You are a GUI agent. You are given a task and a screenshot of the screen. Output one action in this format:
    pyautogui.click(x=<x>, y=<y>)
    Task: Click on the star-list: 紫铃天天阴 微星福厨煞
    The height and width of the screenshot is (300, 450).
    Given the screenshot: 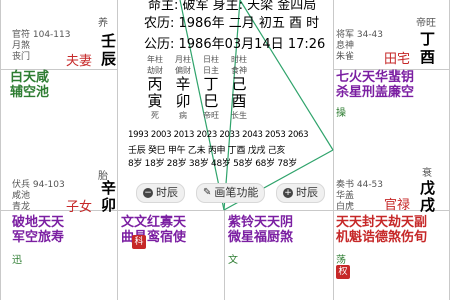 What is the action you would take?
    pyautogui.click(x=261, y=230)
    